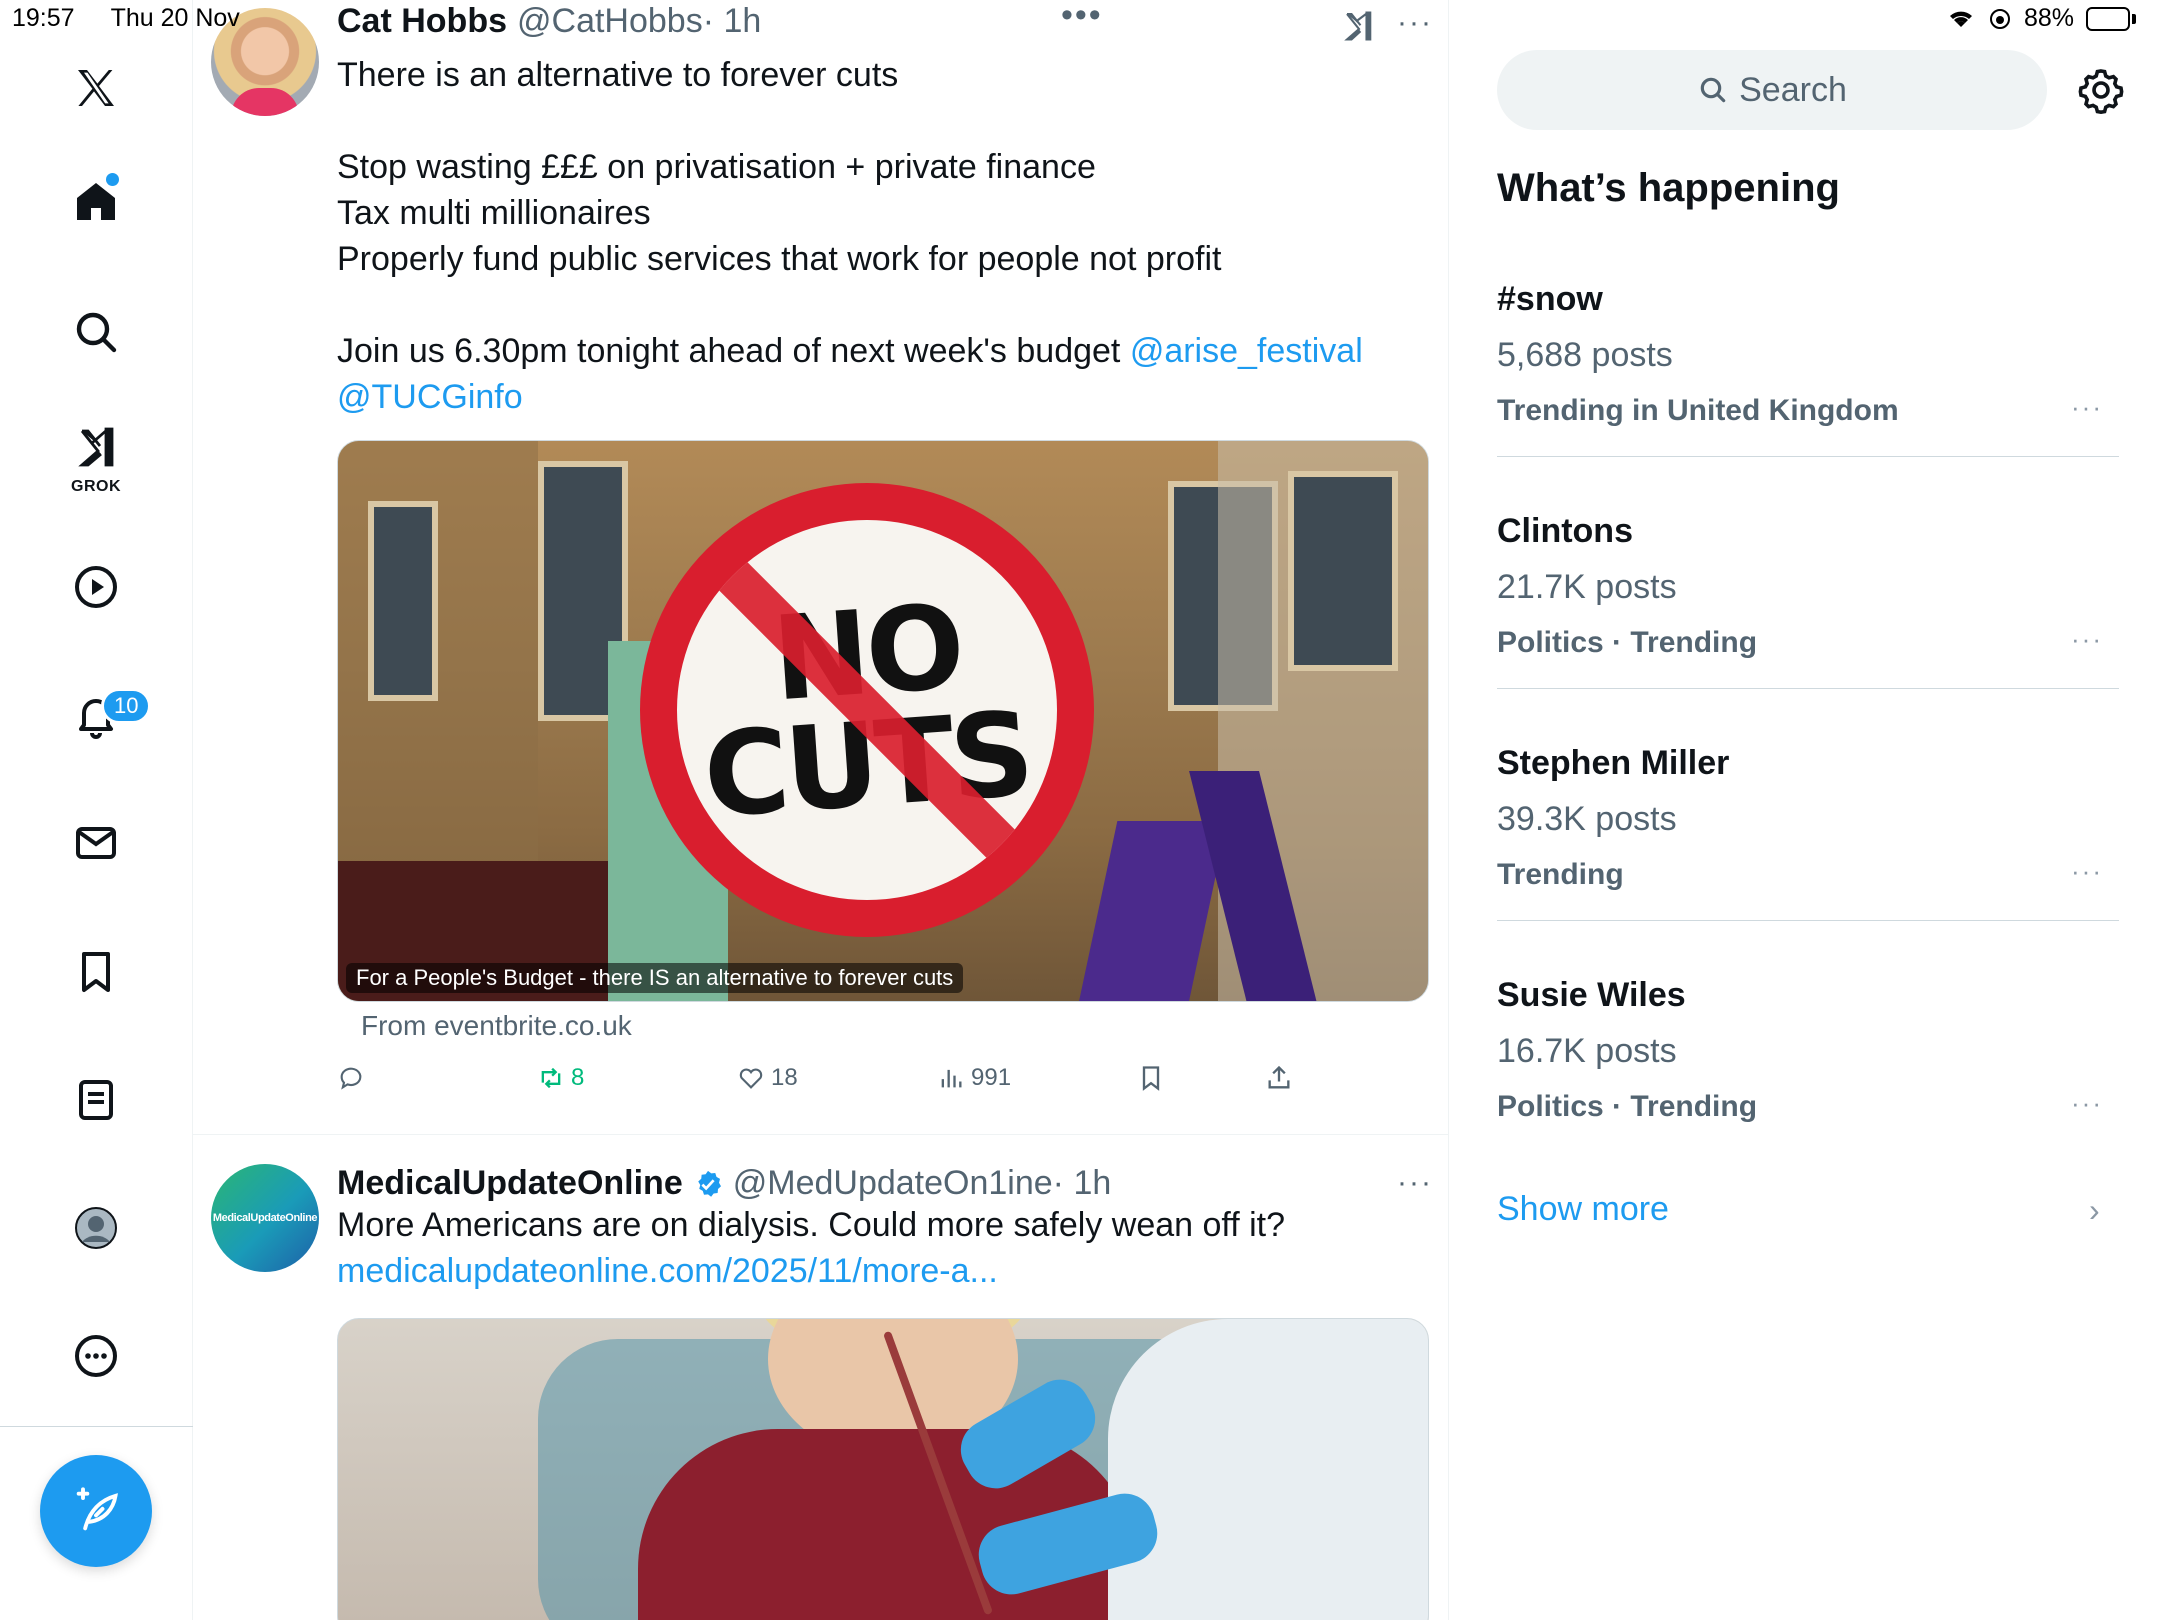 Image resolution: width=2160 pixels, height=1620 pixels. Describe the element at coordinates (610, 21) in the screenshot. I see `author-handle: @CatHobbs` at that location.